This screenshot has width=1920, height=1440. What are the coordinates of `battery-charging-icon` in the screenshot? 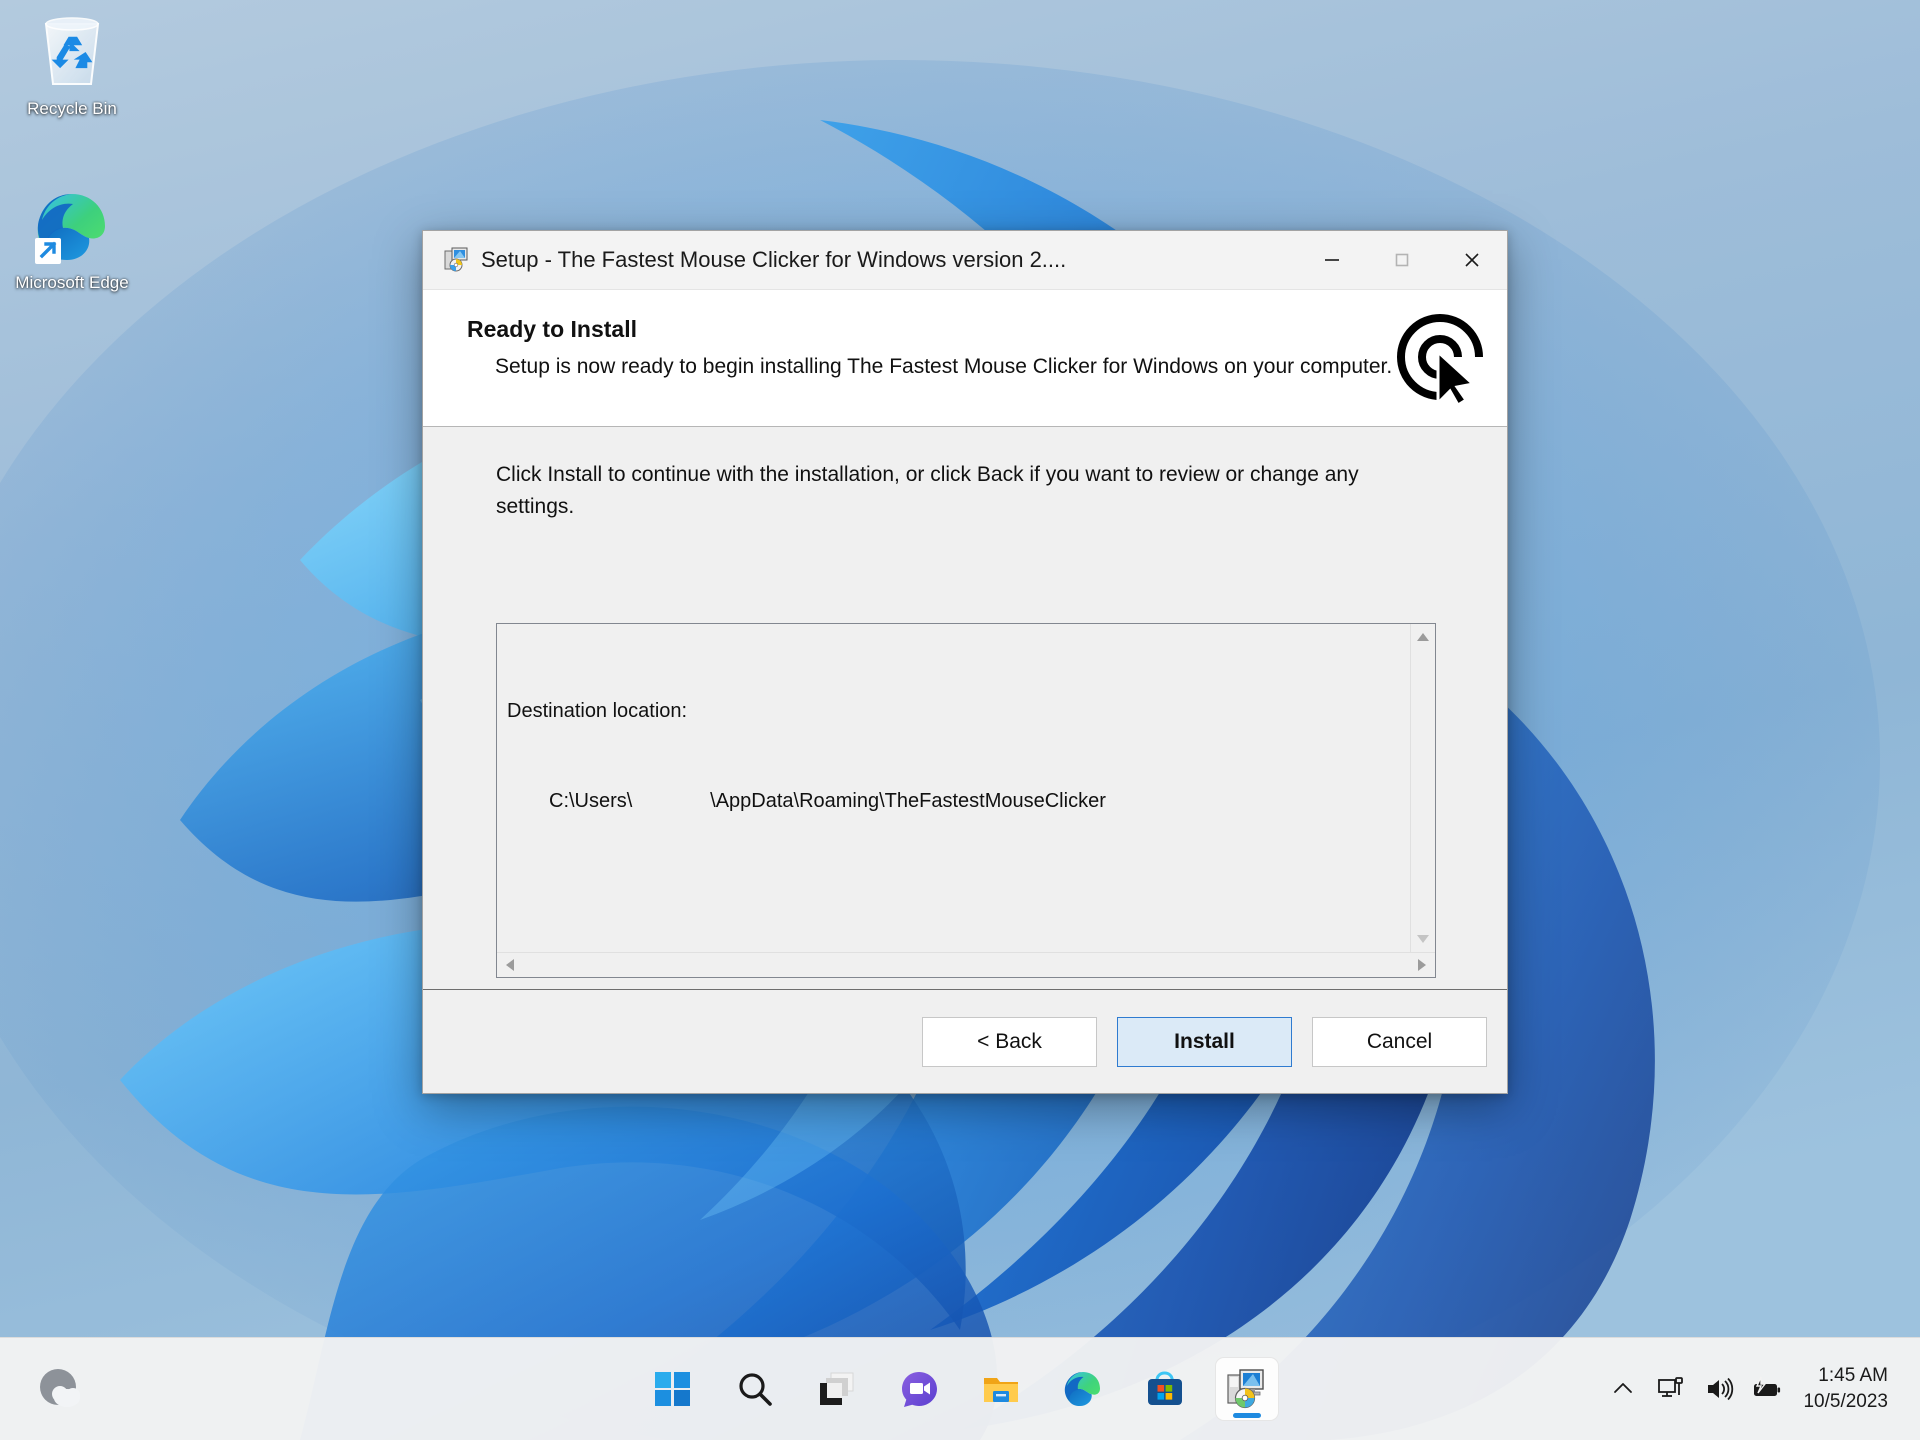 It's located at (1767, 1386).